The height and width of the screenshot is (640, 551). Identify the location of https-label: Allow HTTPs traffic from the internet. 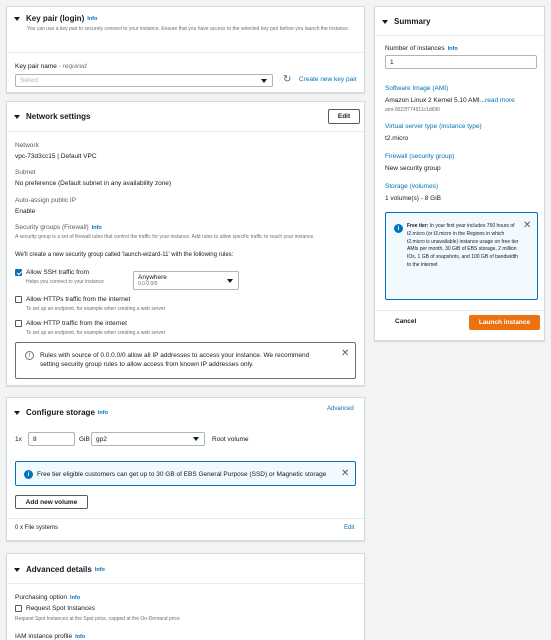
(78, 299).